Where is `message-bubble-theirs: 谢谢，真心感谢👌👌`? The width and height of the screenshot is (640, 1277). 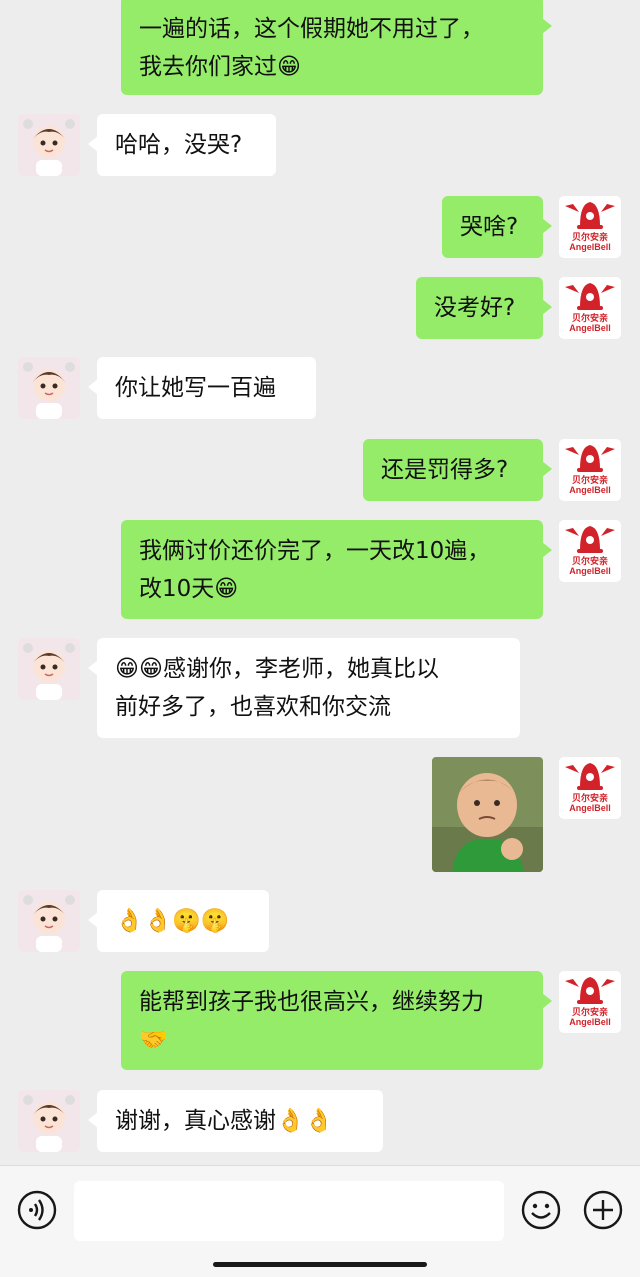
message-bubble-theirs: 谢谢，真心感谢👌👌 is located at coordinates (235, 1121).